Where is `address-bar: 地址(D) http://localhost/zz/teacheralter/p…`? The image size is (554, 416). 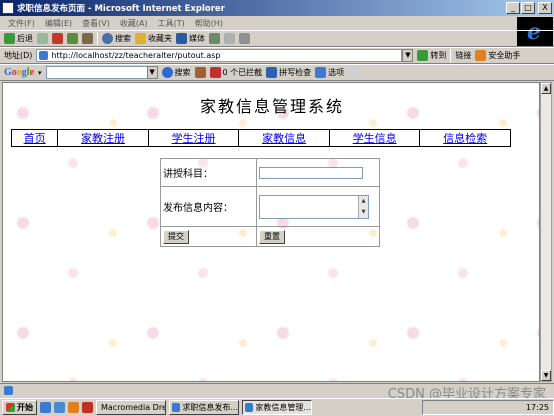 address-bar: 地址(D) http://localhost/zz/teacheralter/p… is located at coordinates (277, 55).